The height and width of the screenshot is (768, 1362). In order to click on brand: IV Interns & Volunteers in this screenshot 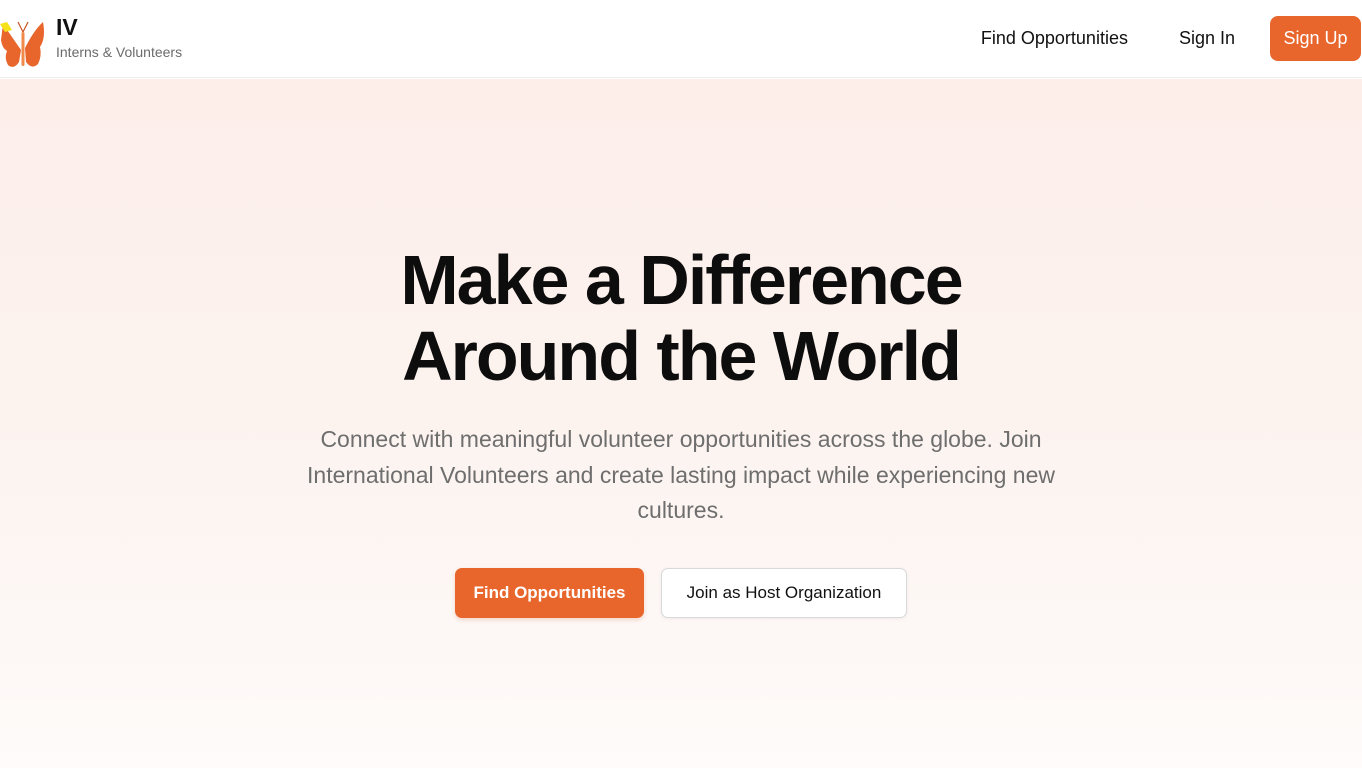, I will do `click(91, 39)`.